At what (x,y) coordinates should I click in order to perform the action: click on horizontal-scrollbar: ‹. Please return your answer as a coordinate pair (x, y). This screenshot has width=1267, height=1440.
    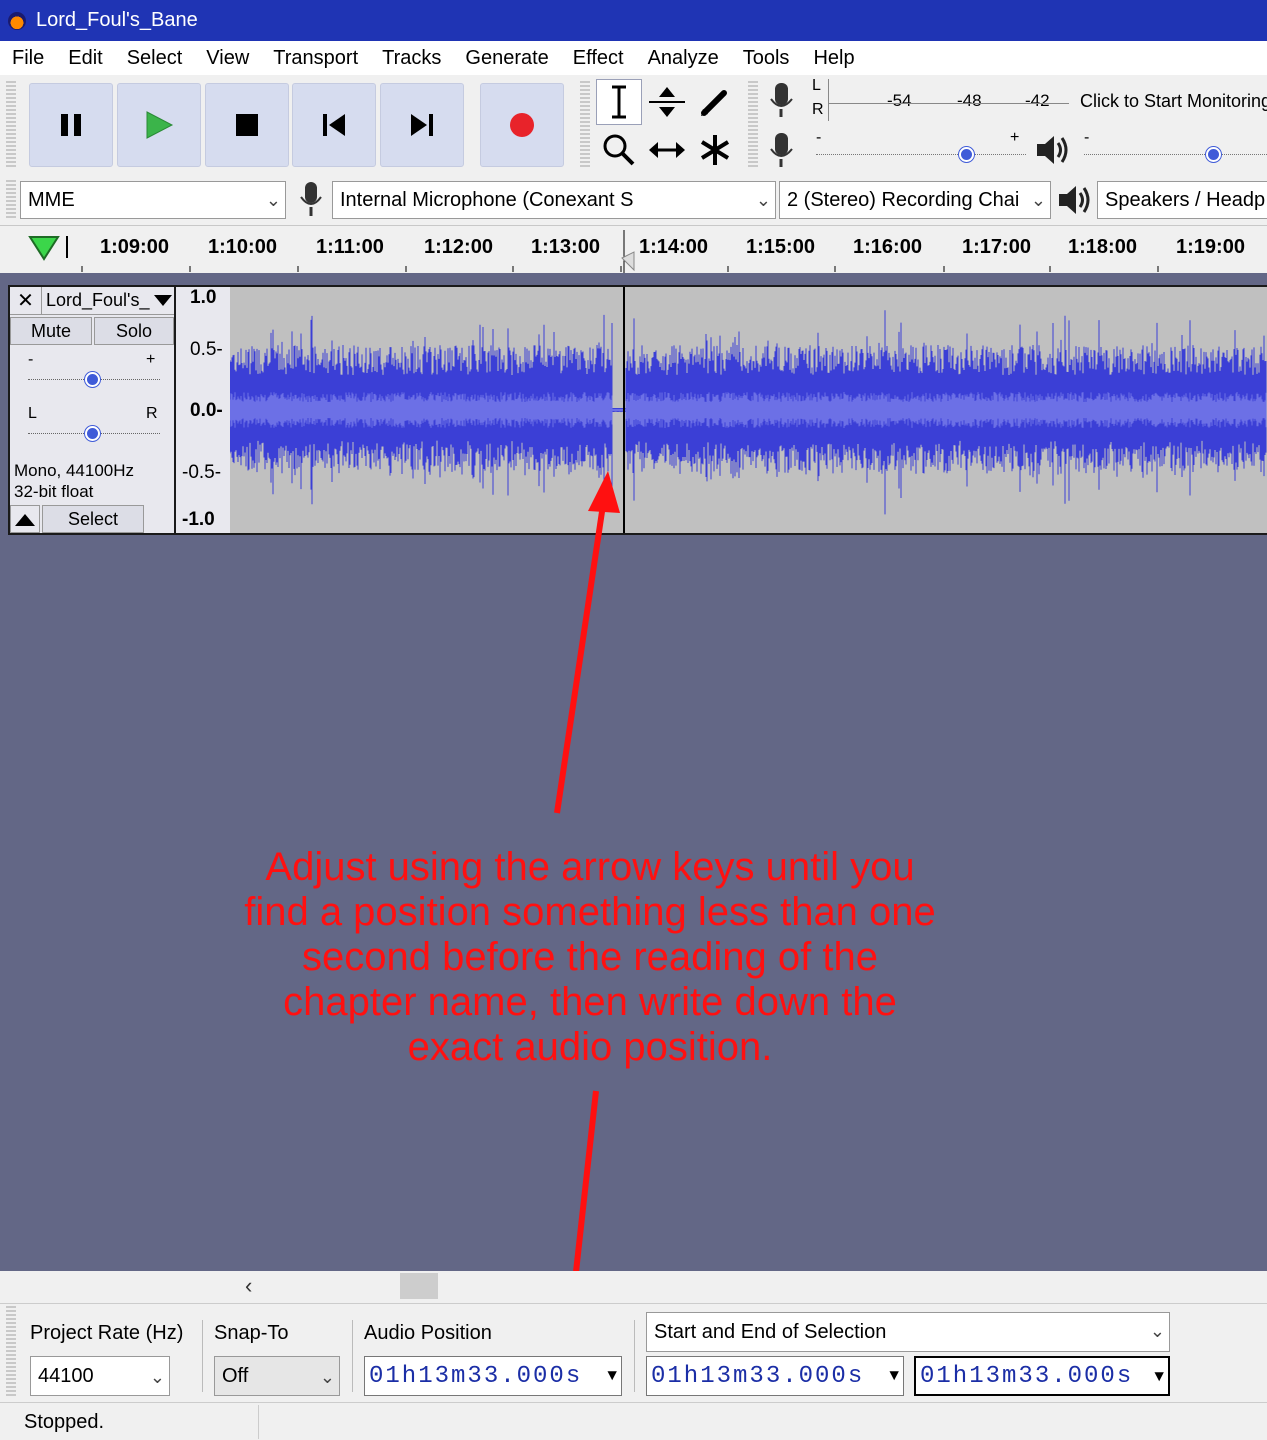
    Looking at the image, I should click on (633, 1287).